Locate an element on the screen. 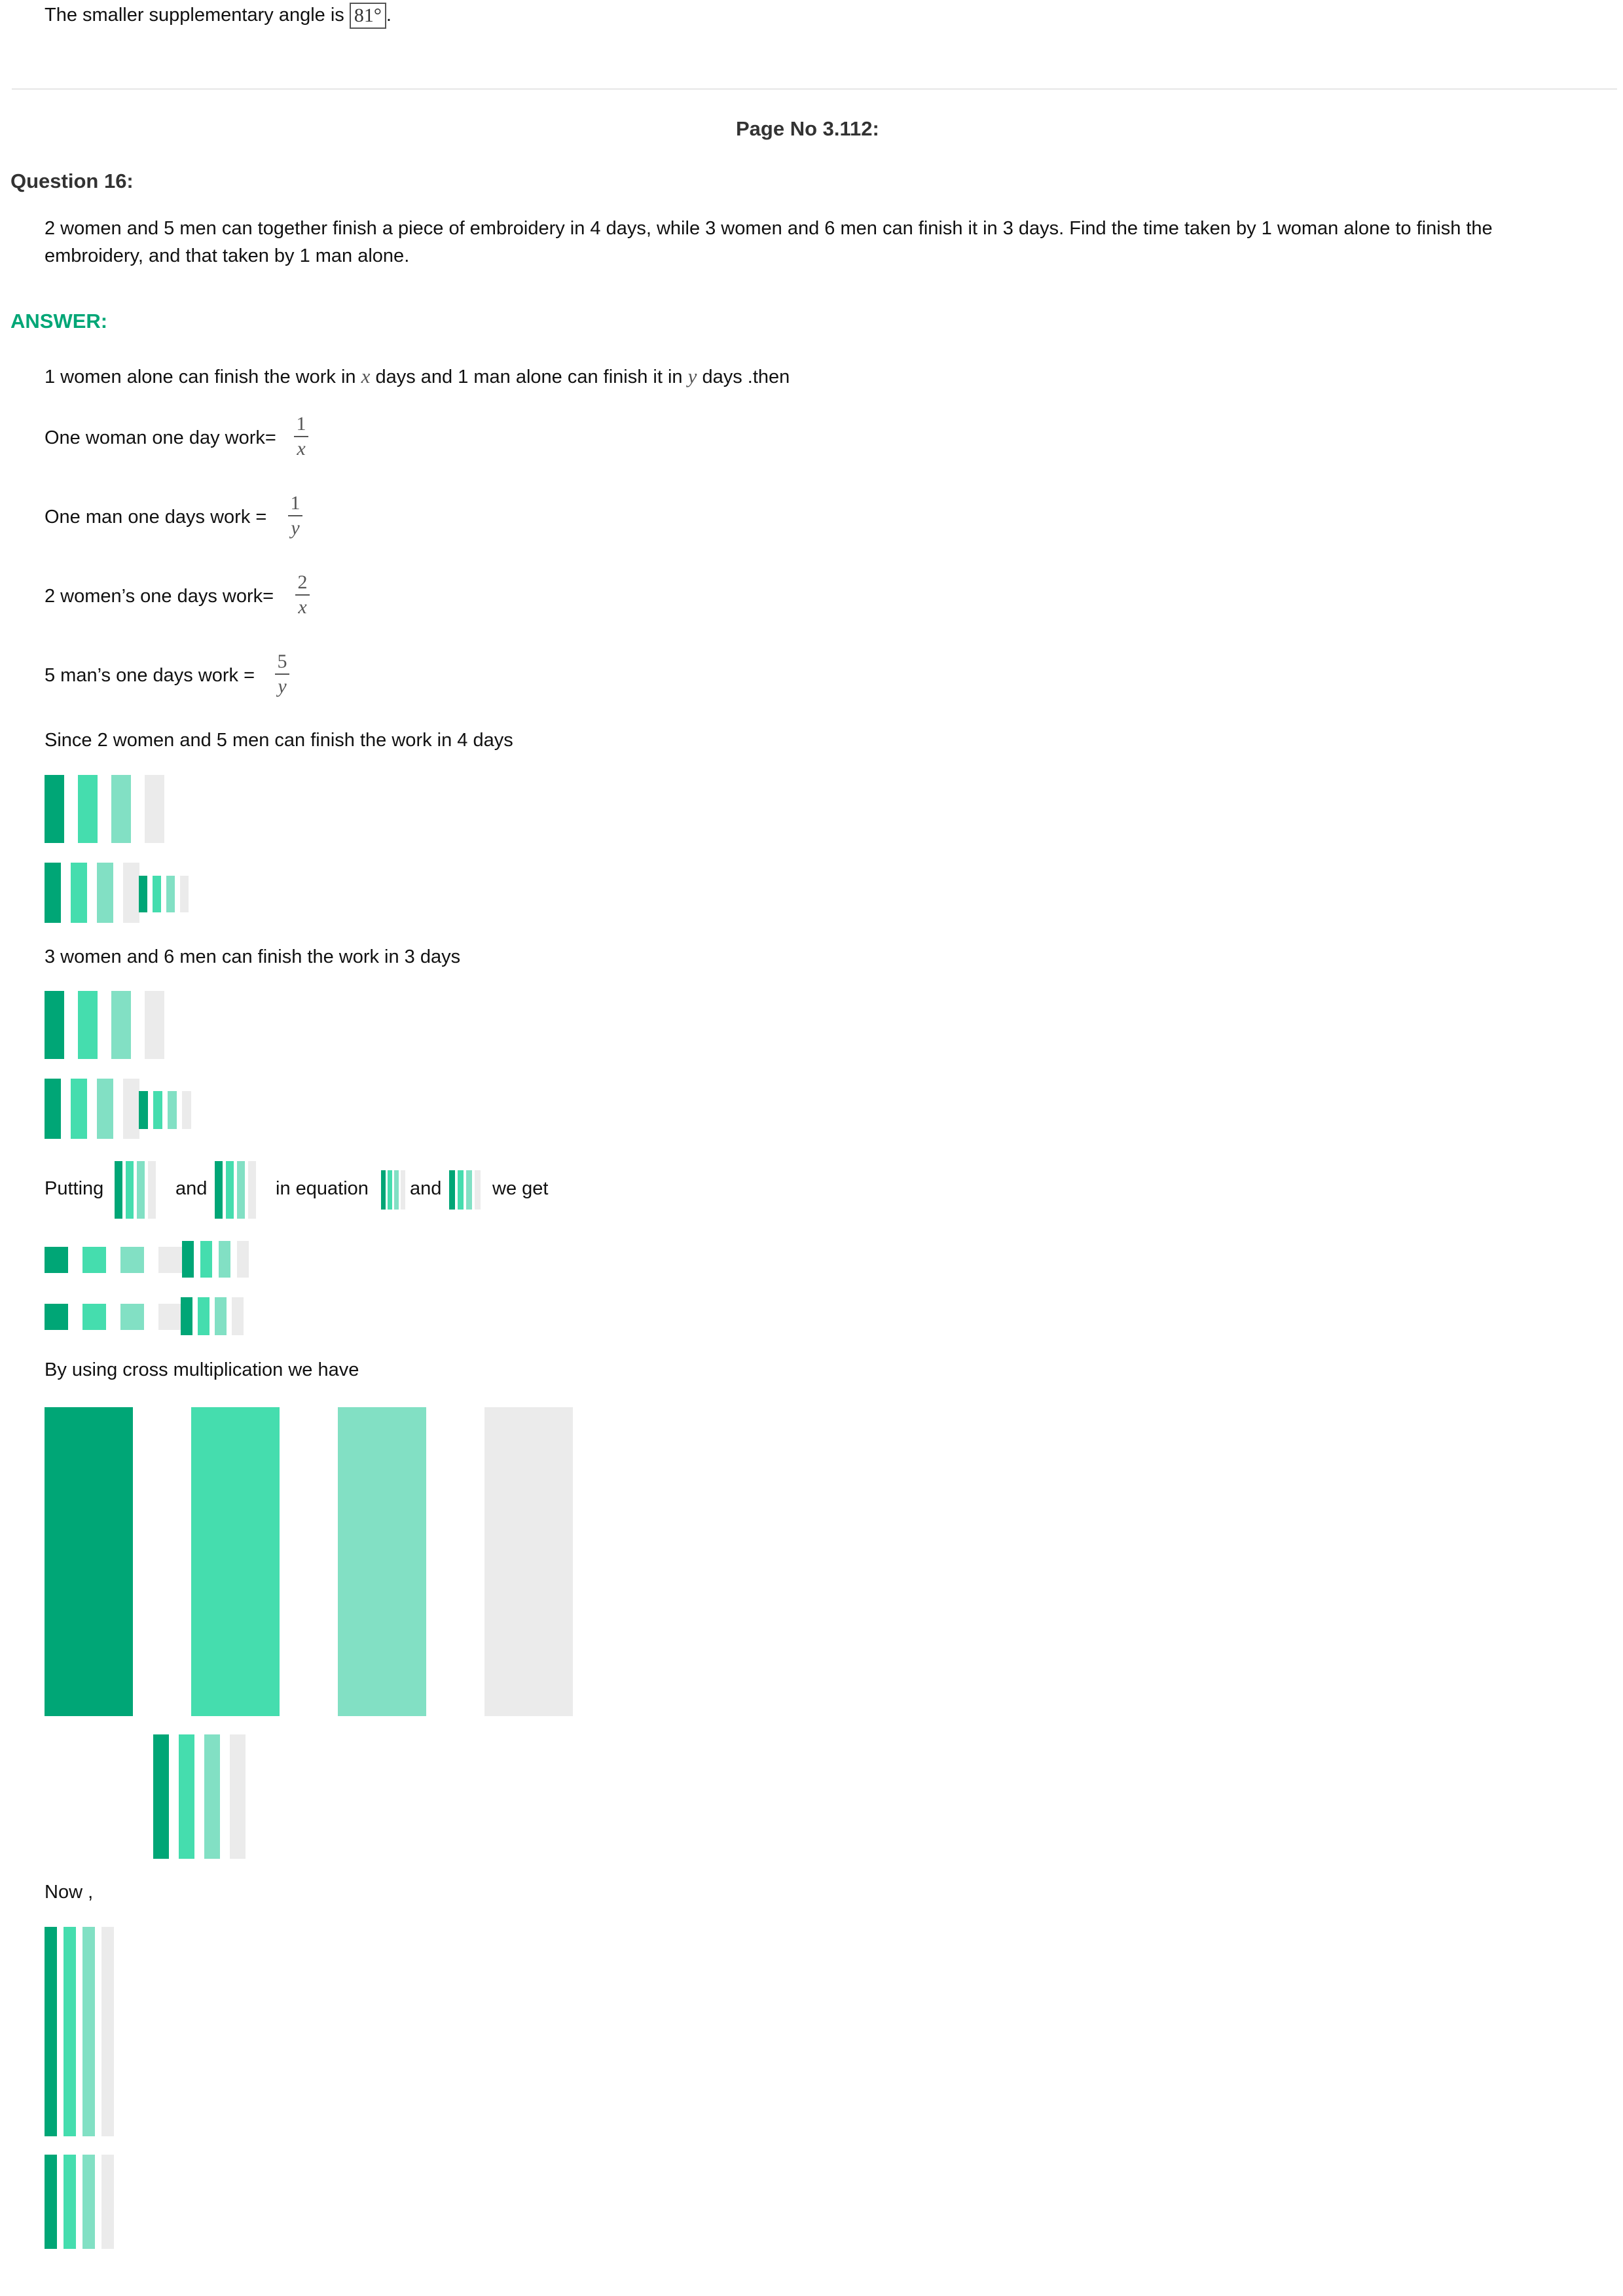  previous-answer-line: The smaller supplementary angle is 81°. is located at coordinates (218, 16).